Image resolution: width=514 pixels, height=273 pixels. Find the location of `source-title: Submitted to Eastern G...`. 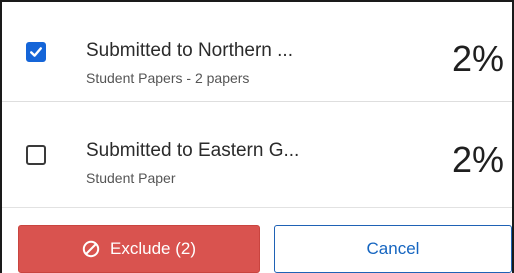

source-title: Submitted to Eastern G... is located at coordinates (193, 150).